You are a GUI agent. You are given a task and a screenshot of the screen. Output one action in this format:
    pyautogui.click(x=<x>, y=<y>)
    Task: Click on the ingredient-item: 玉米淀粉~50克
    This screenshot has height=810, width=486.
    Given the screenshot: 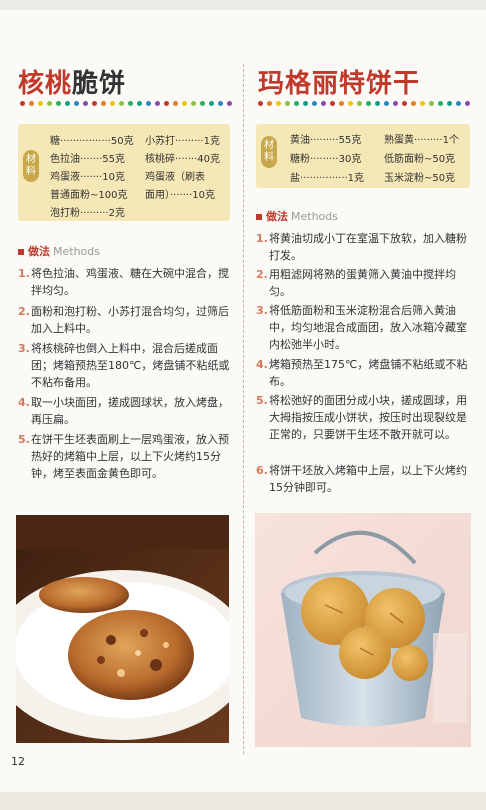 What is the action you would take?
    pyautogui.click(x=420, y=178)
    